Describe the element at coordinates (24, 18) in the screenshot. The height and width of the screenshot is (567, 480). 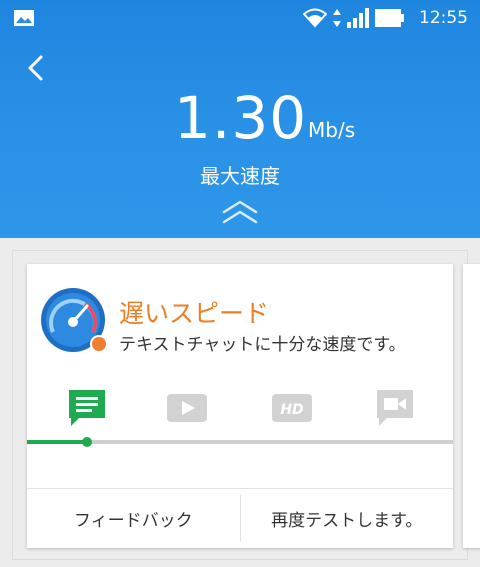
I see `image-icon` at that location.